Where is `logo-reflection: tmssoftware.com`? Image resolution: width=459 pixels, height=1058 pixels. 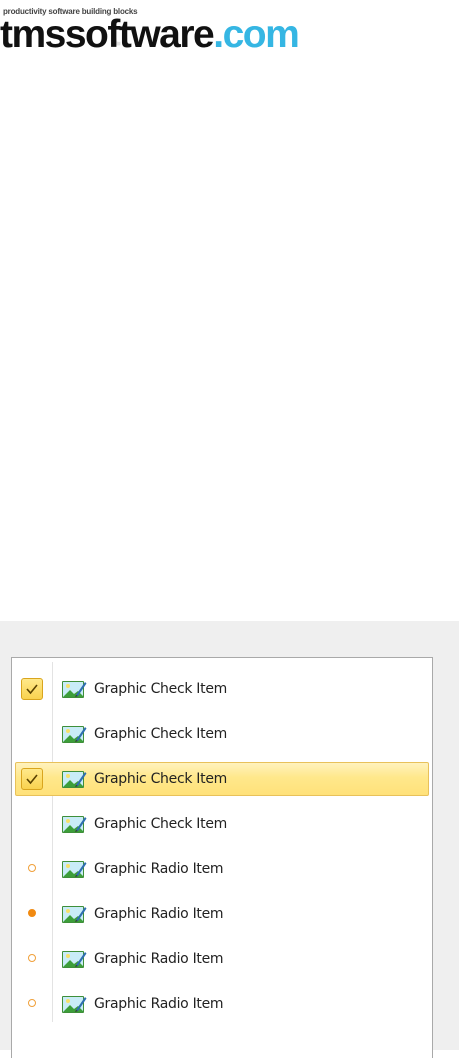 logo-reflection: tmssoftware.com is located at coordinates (149, 45).